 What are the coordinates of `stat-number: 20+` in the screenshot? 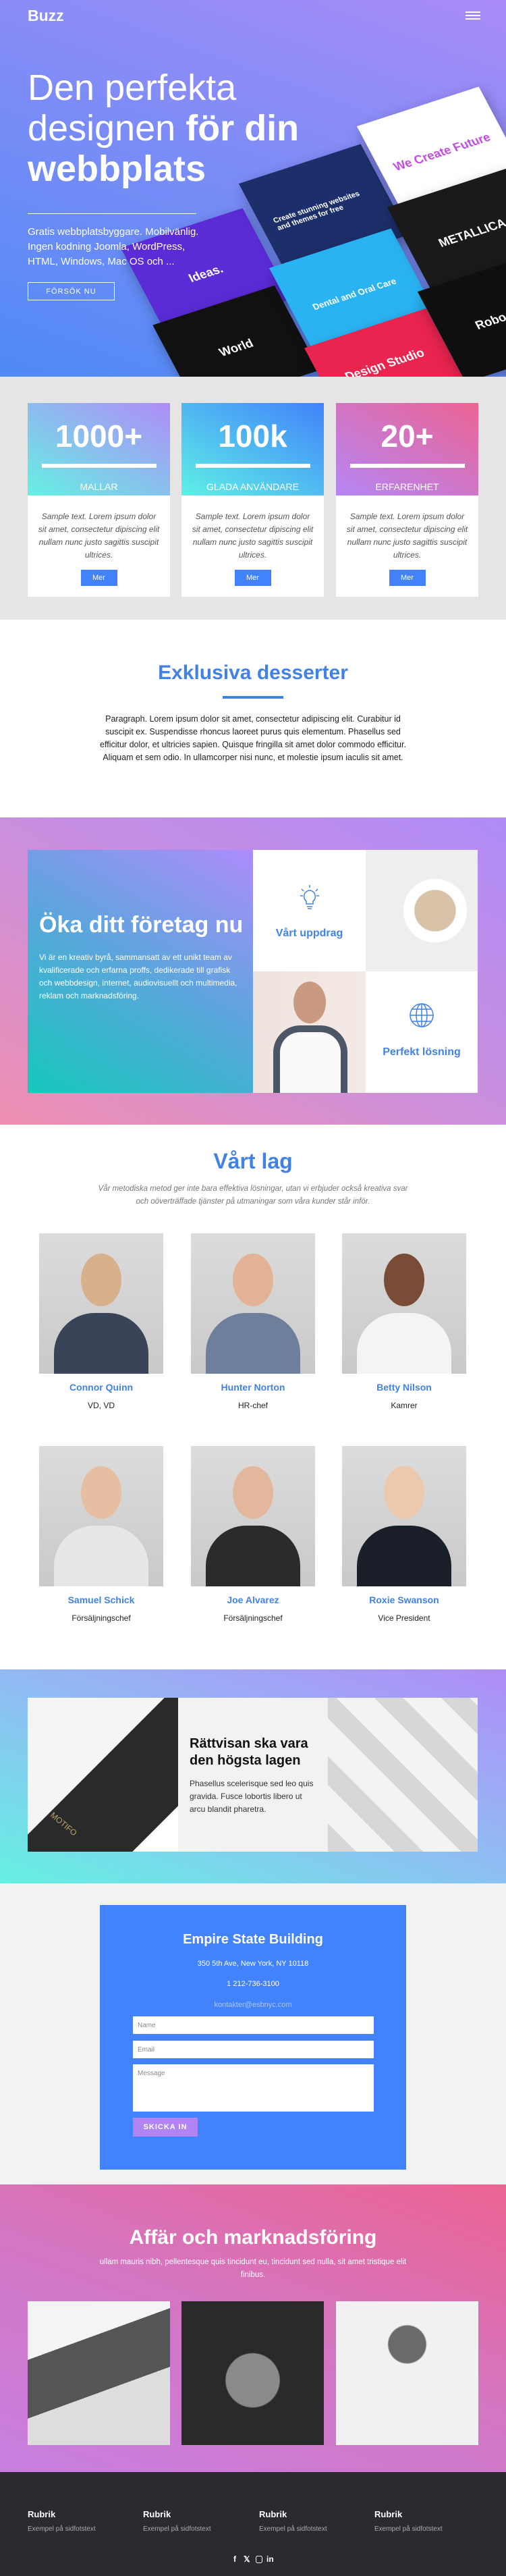 It's located at (407, 437).